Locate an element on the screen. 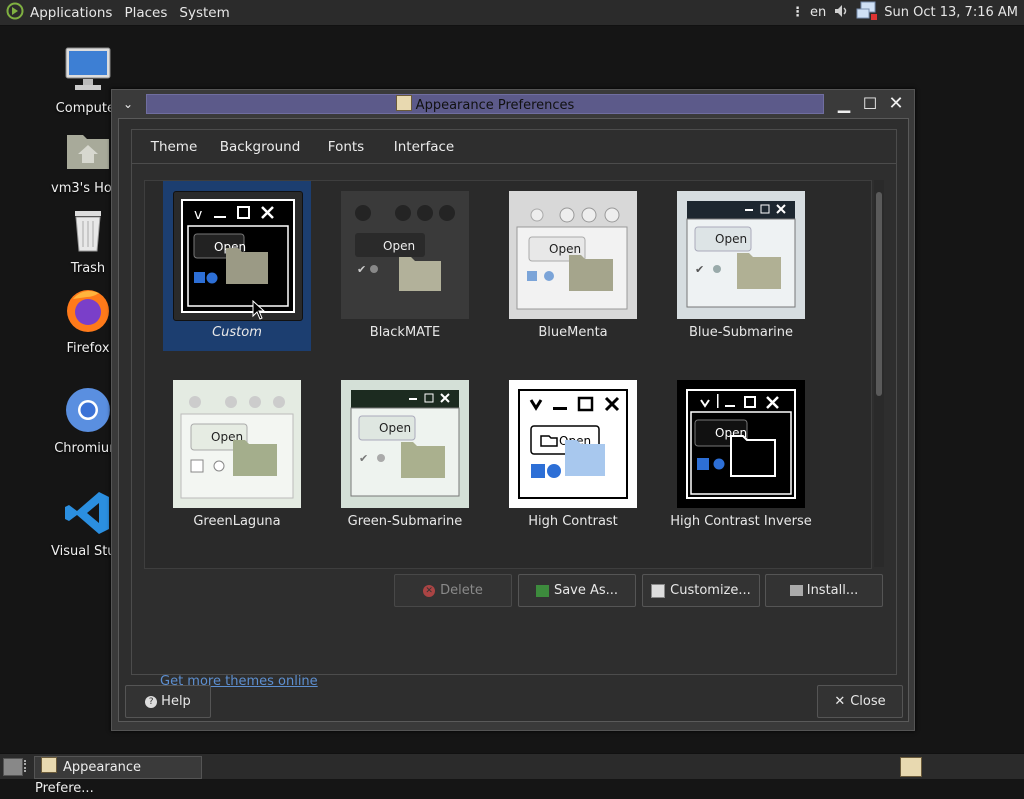  delete-button: ✕ Delete is located at coordinates (453, 590).